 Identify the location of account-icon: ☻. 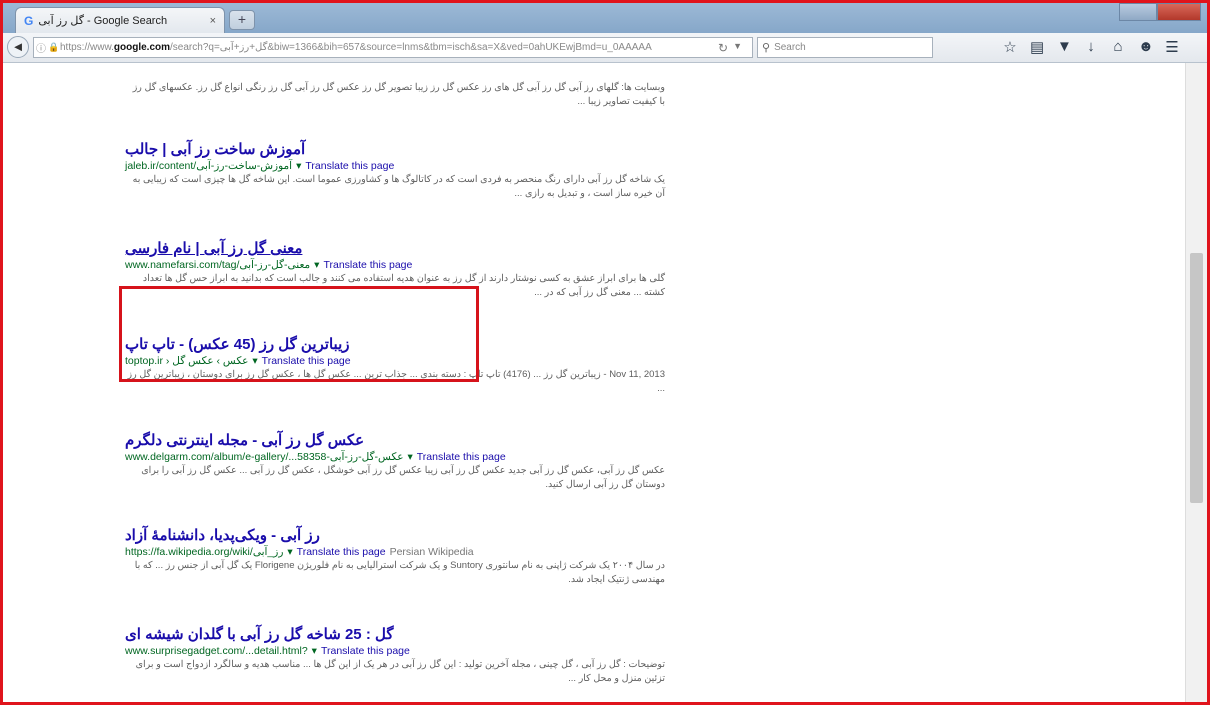
(1146, 47).